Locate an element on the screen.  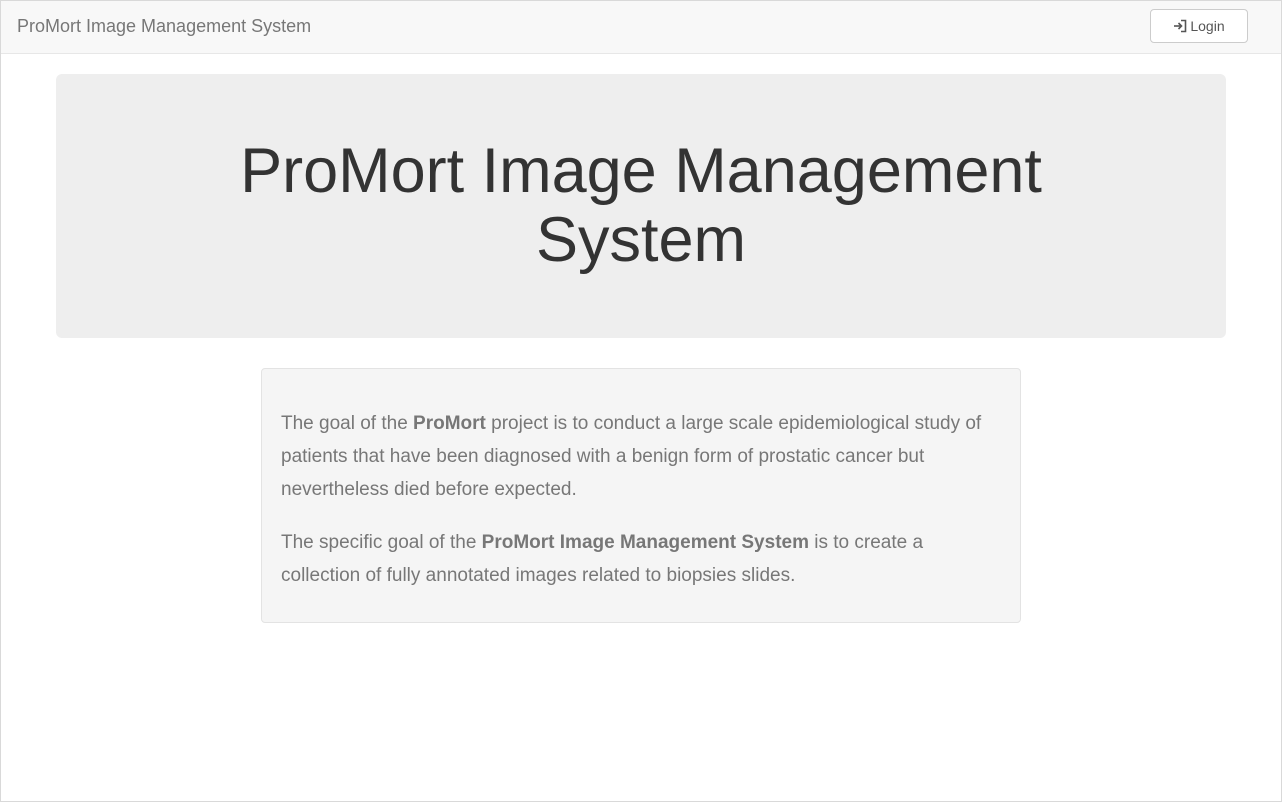
login-label: Login is located at coordinates (1207, 26).